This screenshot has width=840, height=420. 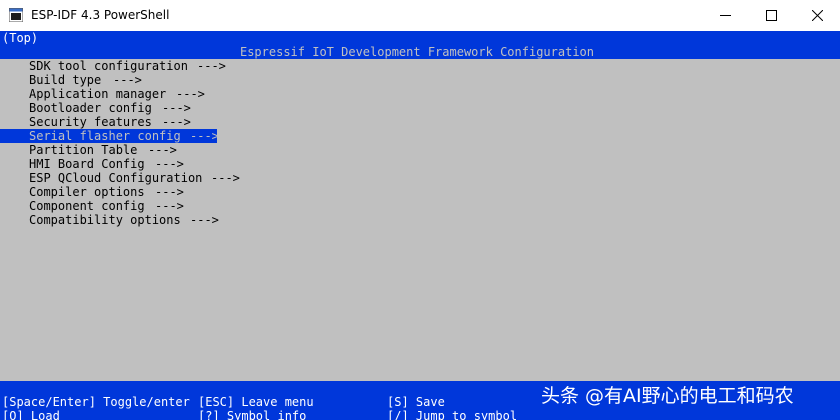 I want to click on menu-item-label: Application manager, so click(x=98, y=94).